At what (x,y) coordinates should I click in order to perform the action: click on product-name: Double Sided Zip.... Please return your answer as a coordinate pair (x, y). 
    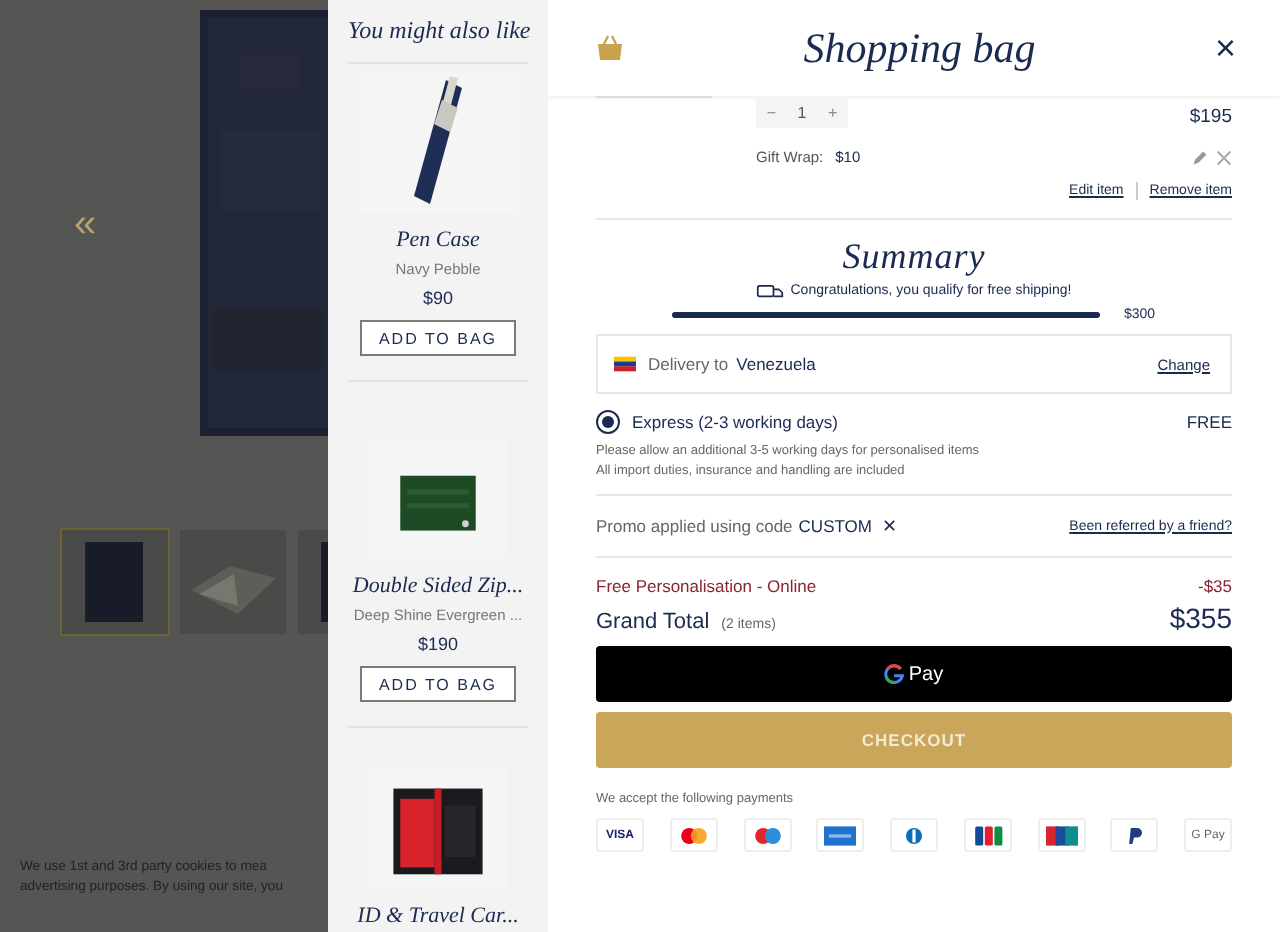
    Looking at the image, I should click on (438, 586).